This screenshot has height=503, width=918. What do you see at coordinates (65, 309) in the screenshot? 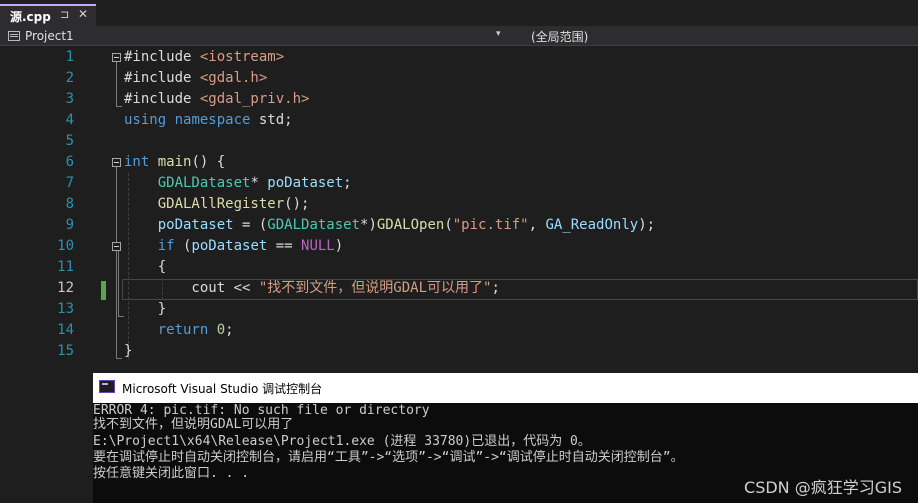
I see `line-number: 13` at bounding box center [65, 309].